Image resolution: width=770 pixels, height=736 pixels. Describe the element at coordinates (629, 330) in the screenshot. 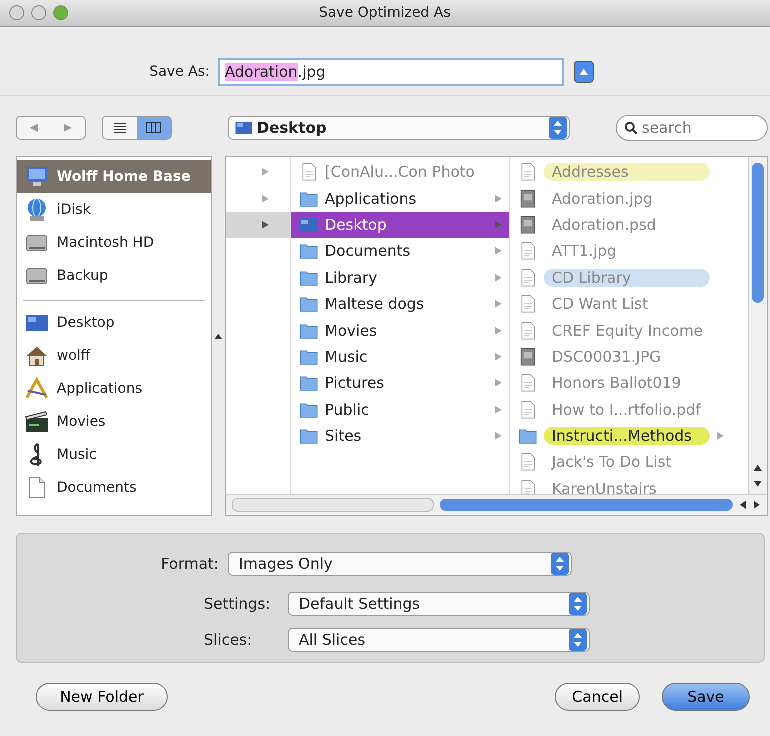

I see `list-item: CREF Equity Income` at that location.